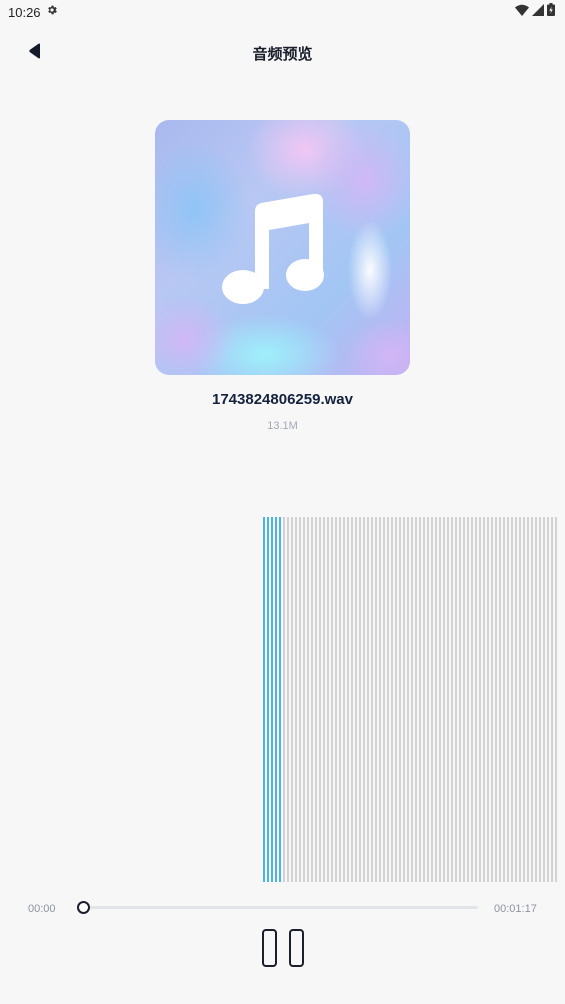 The width and height of the screenshot is (565, 1004). I want to click on wifi-icon, so click(522, 12).